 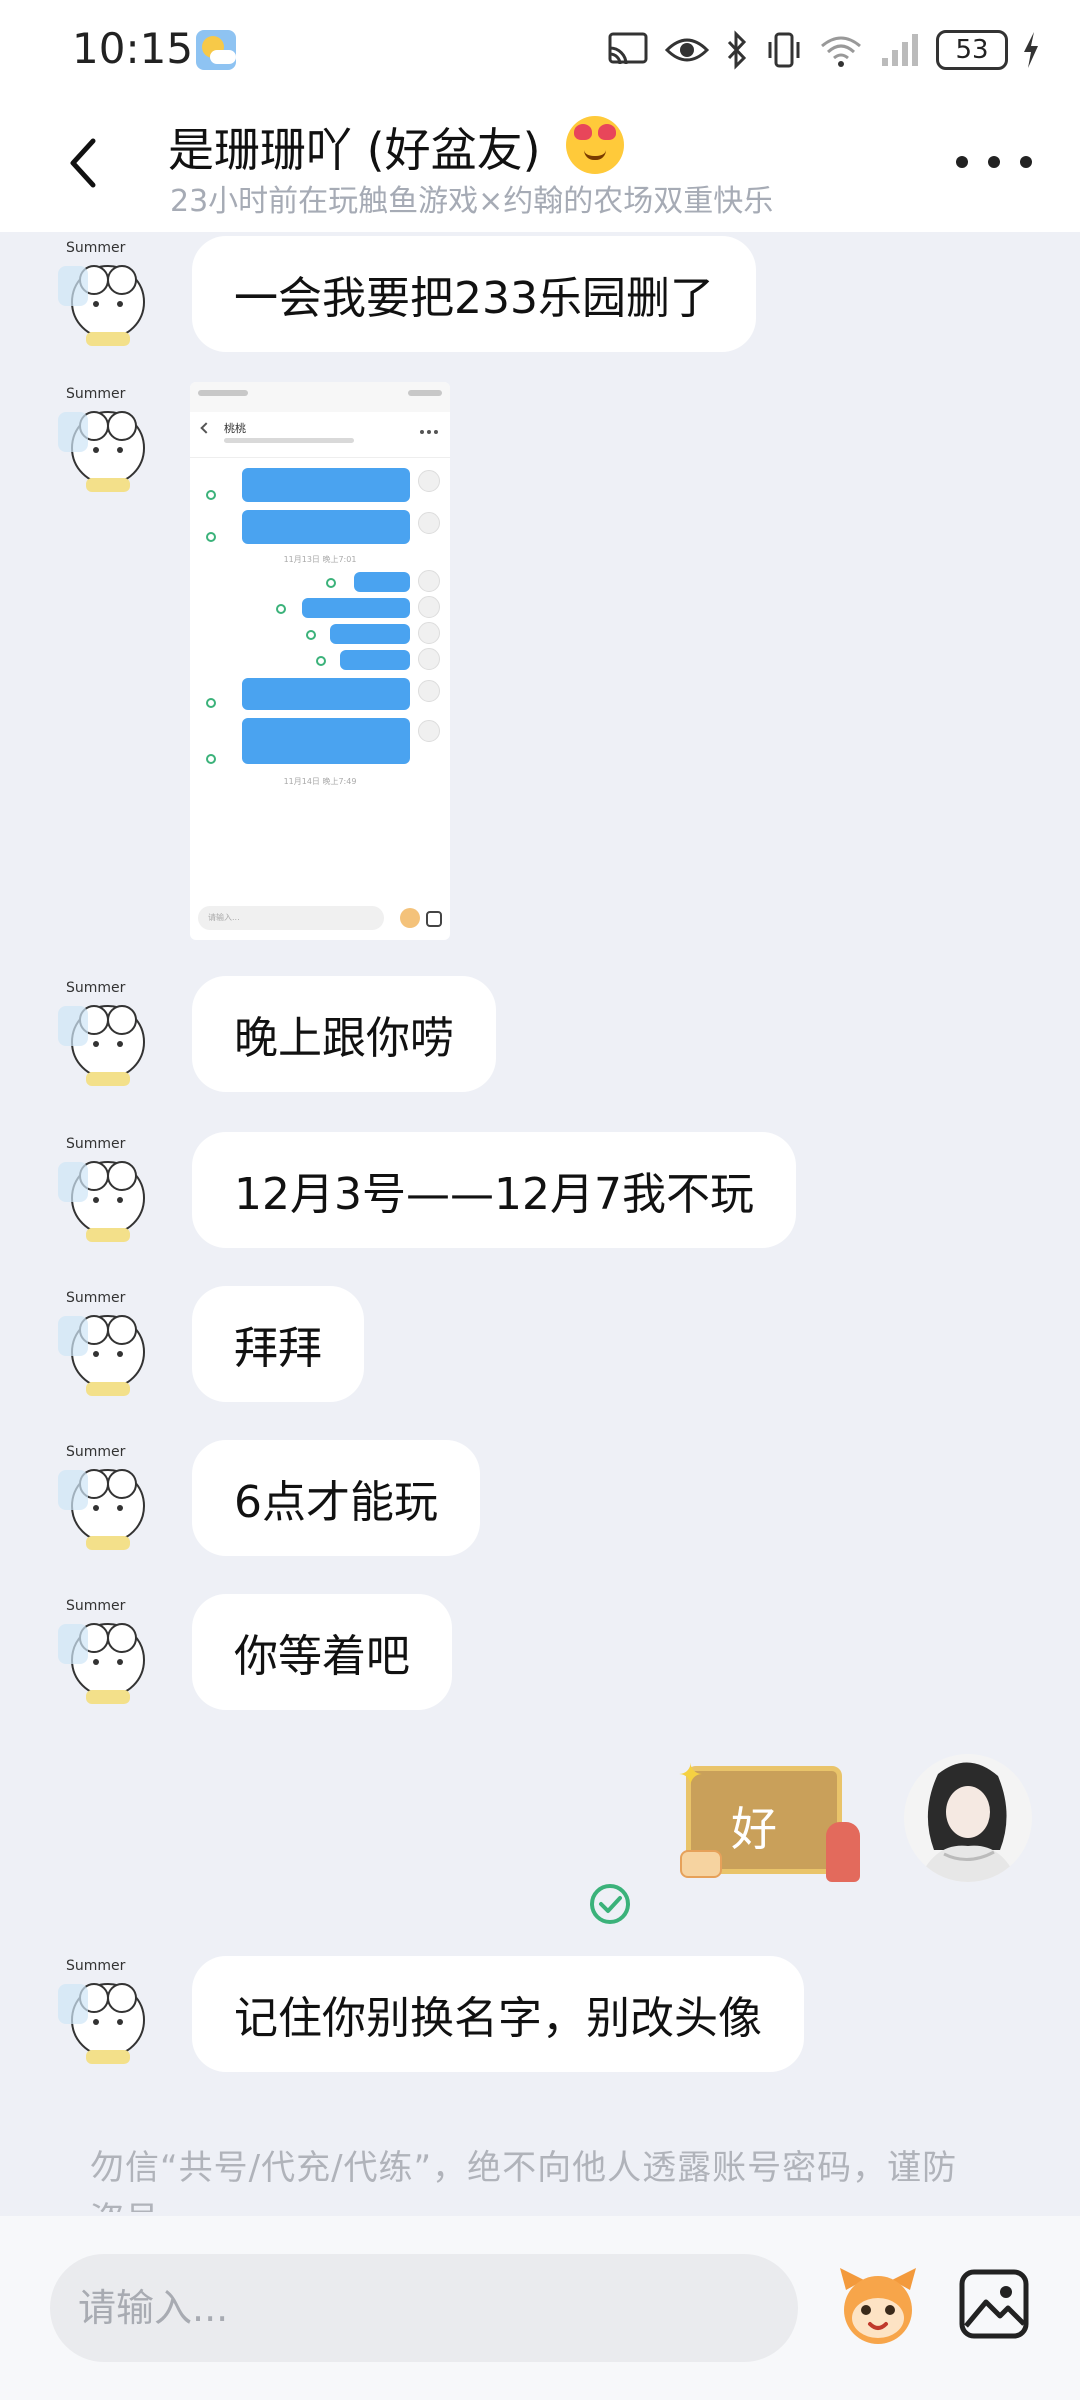 What do you see at coordinates (524, 2180) in the screenshot?
I see `safety-notice: 勿信“共号/代充/代练”，绝不向他人透露账号密码，谨防盗号` at bounding box center [524, 2180].